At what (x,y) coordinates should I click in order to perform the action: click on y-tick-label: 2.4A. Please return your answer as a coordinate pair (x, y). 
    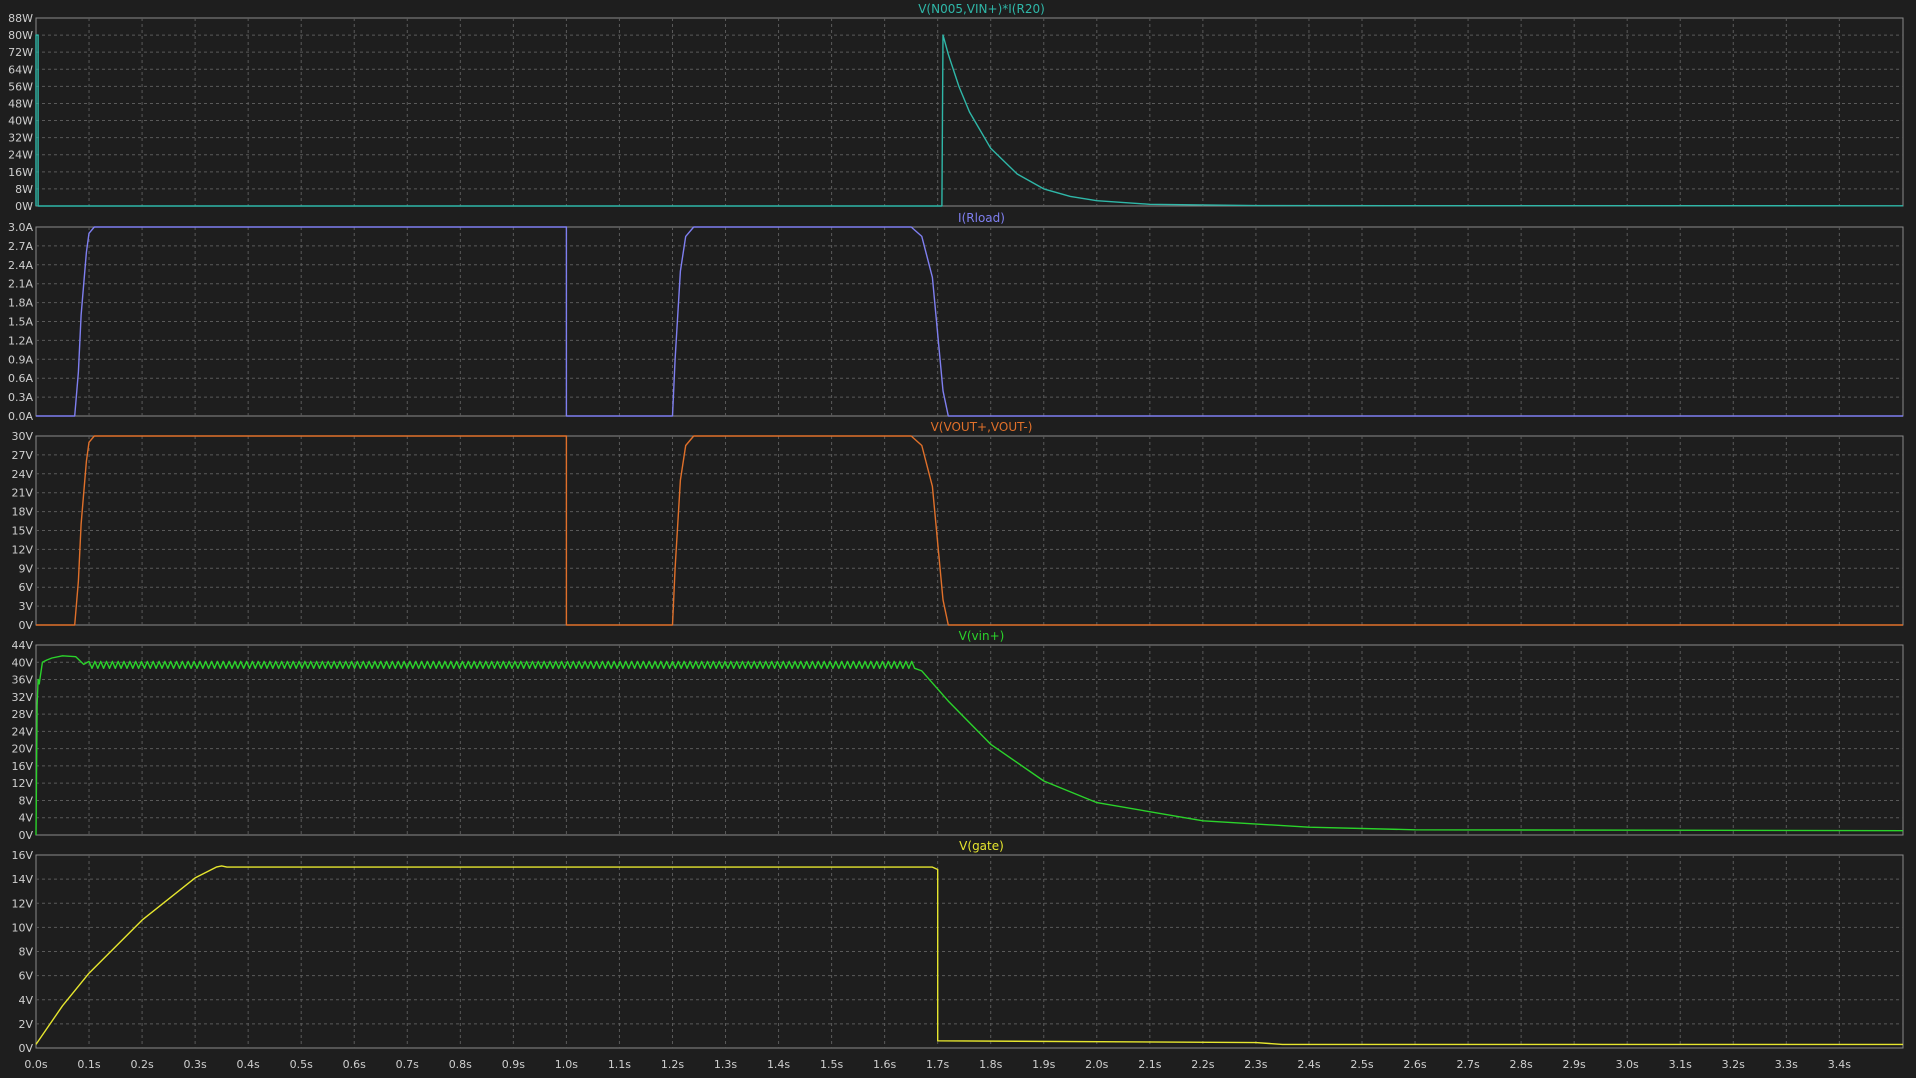
    Looking at the image, I should click on (20, 265).